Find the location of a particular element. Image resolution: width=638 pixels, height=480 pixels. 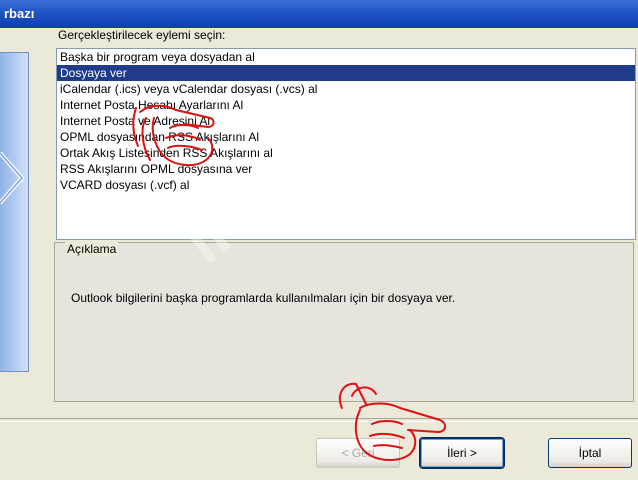

action-list-item: Dosyaya ver is located at coordinates (346, 73).